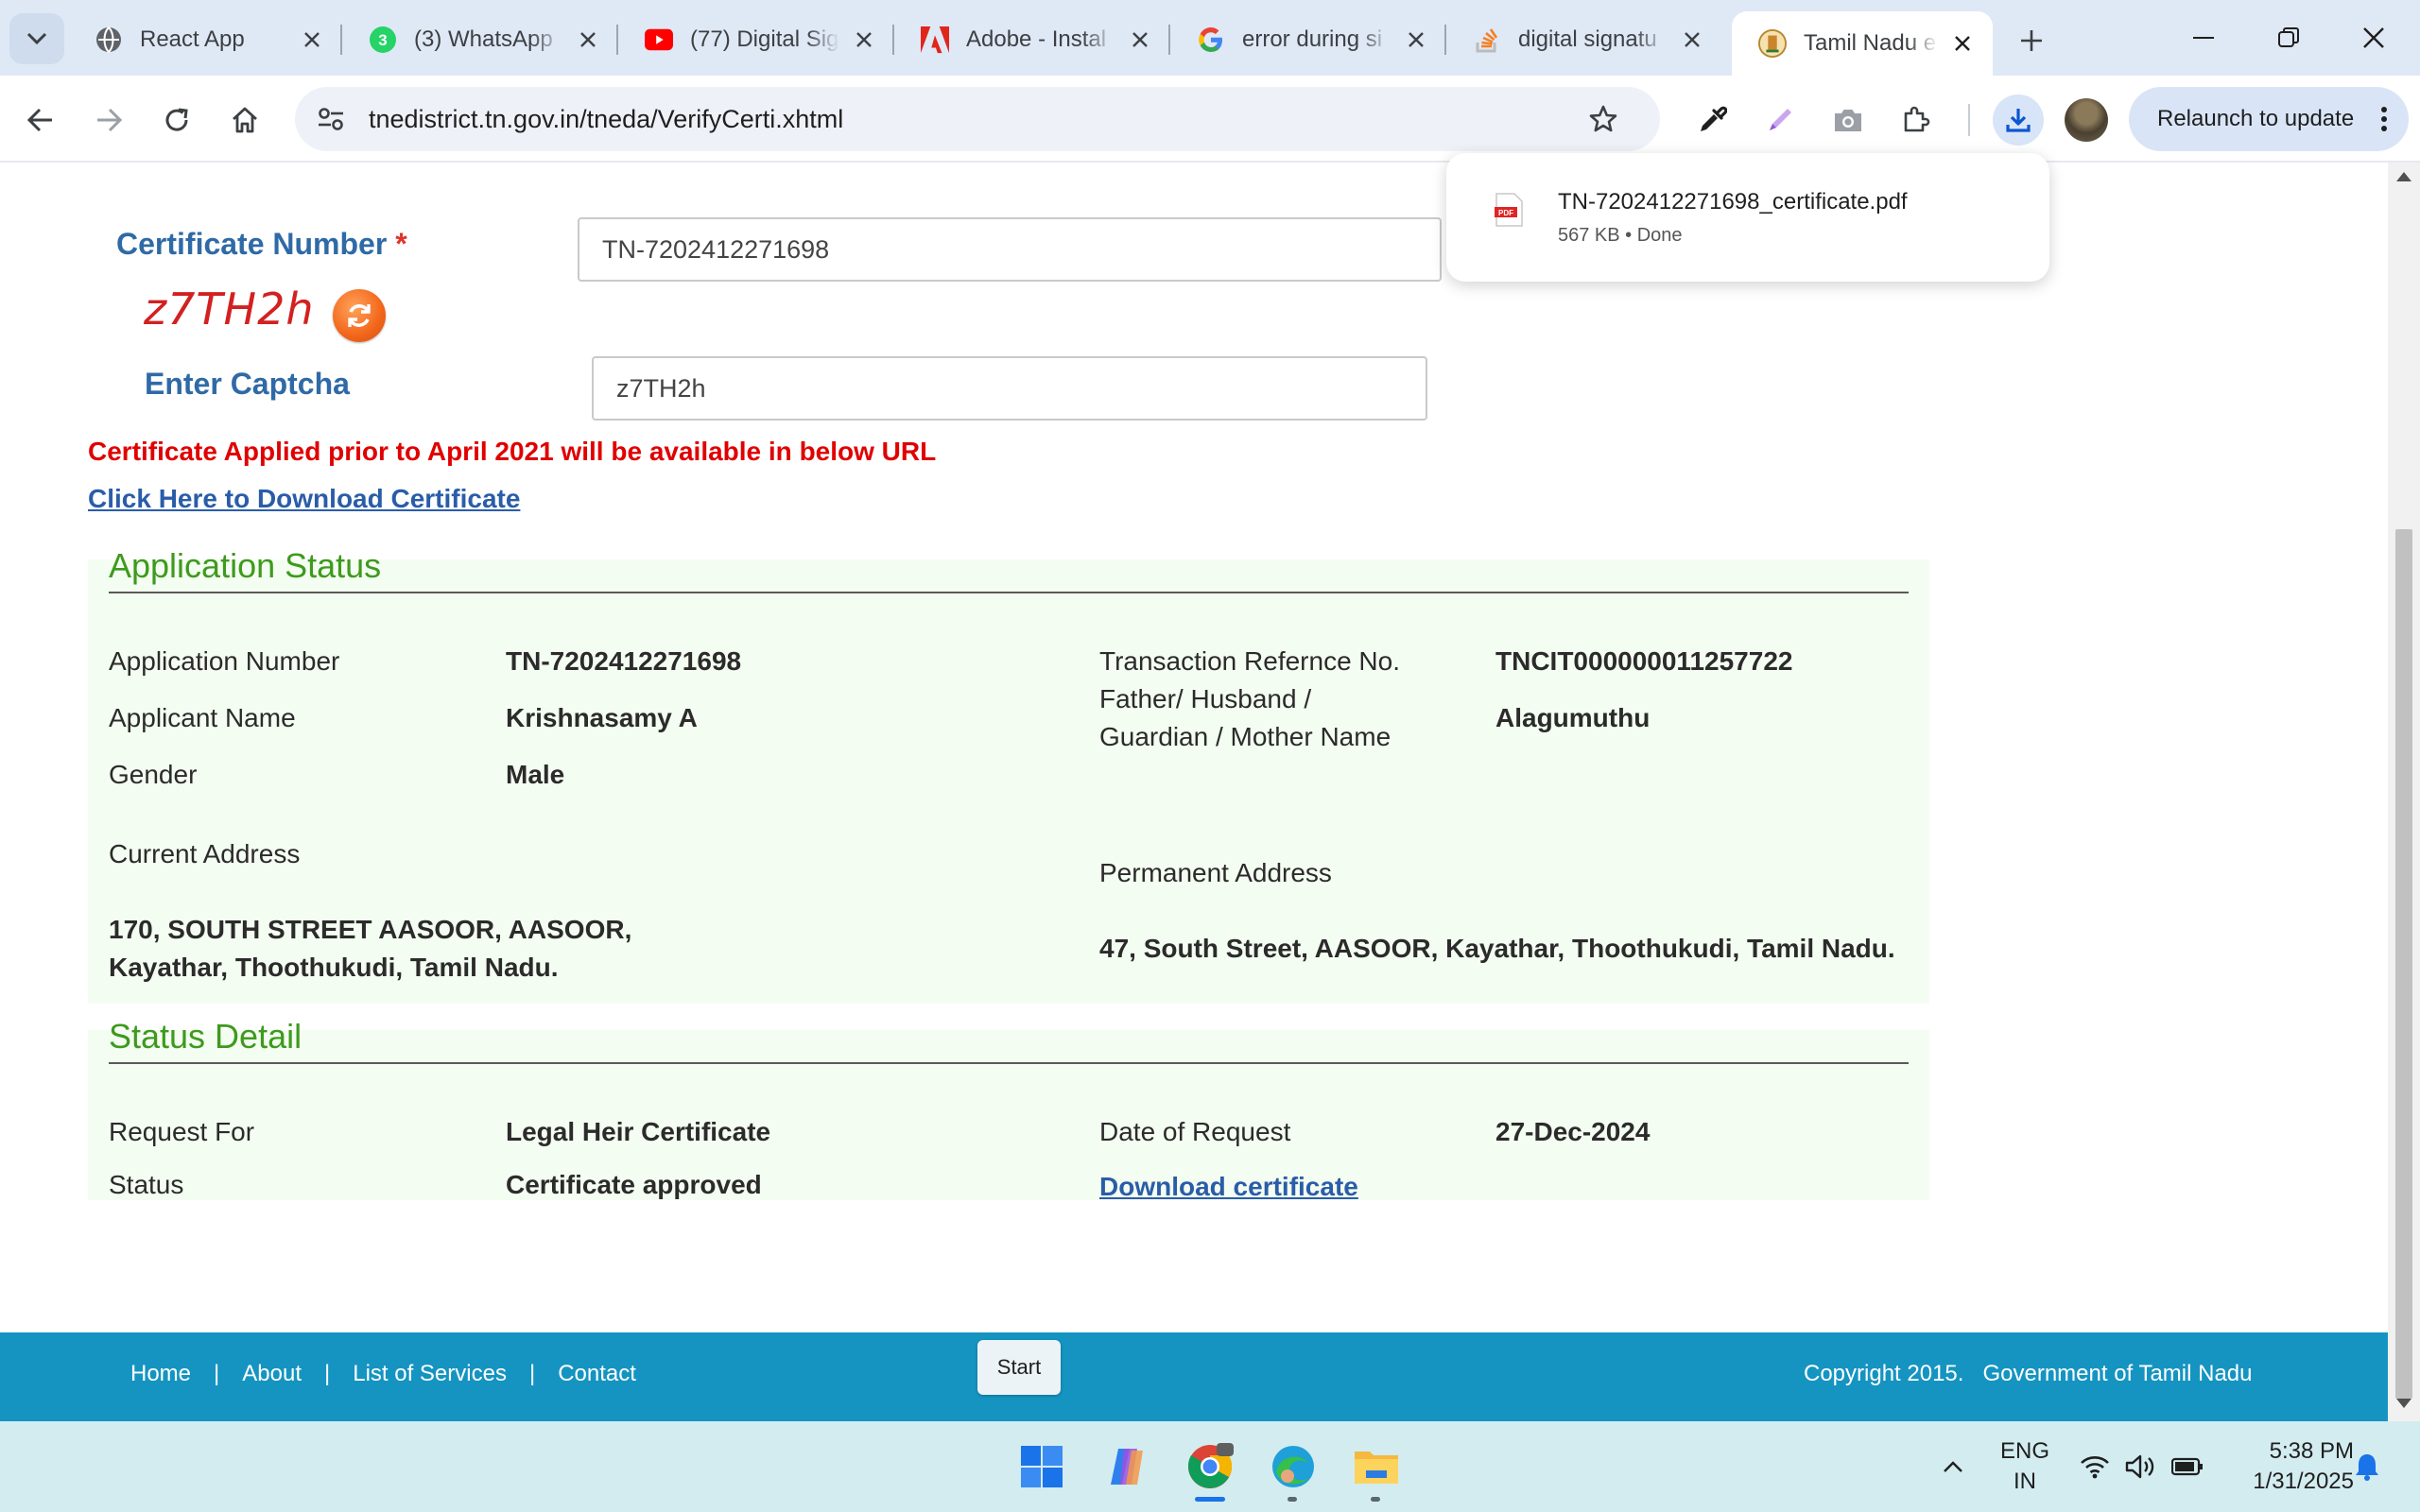  Describe the element at coordinates (1584, 39) in the screenshot. I see `tab-stackoverflow: digital signatu` at that location.